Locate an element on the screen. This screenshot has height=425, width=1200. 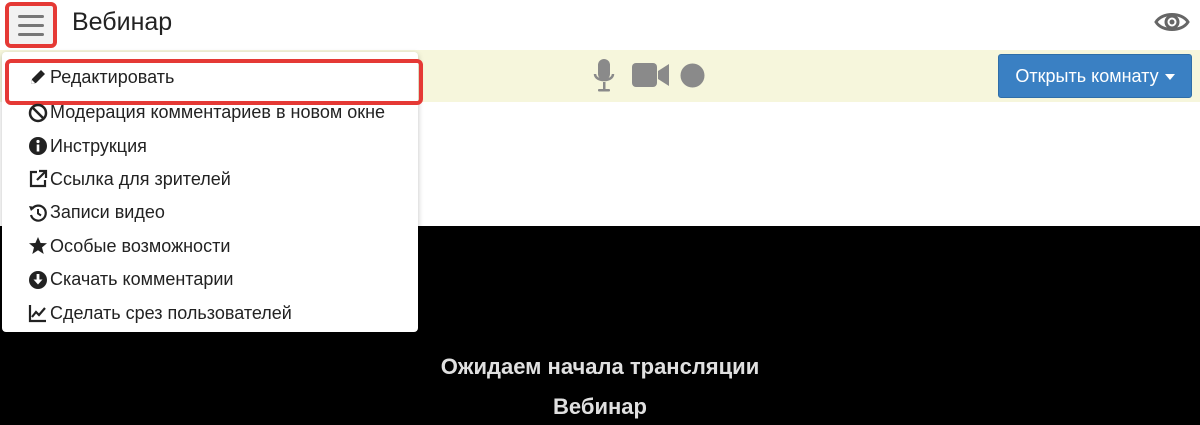
ban-icon is located at coordinates (38, 112).